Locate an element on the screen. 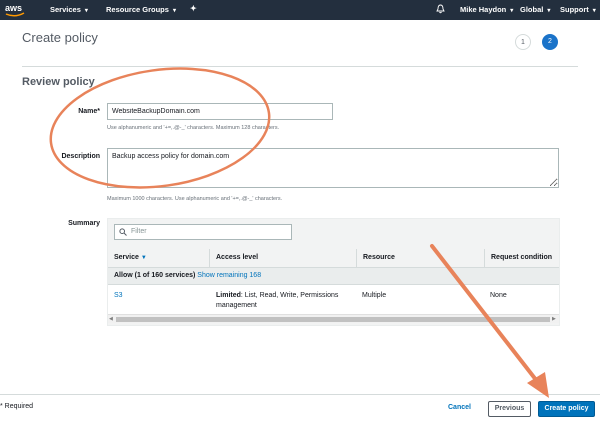  step-2-indicator: 2 is located at coordinates (550, 42).